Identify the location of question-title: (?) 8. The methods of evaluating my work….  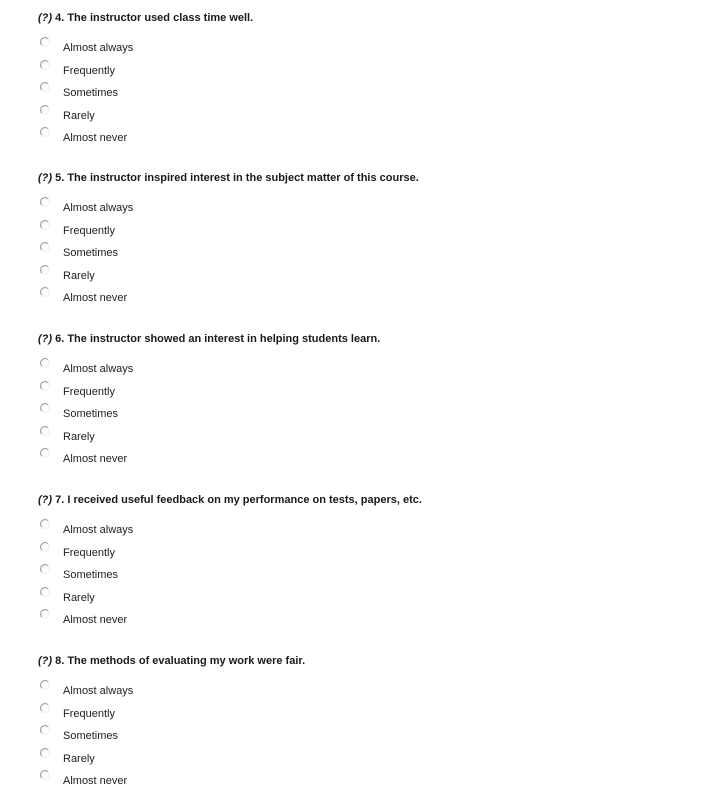
(368, 661).